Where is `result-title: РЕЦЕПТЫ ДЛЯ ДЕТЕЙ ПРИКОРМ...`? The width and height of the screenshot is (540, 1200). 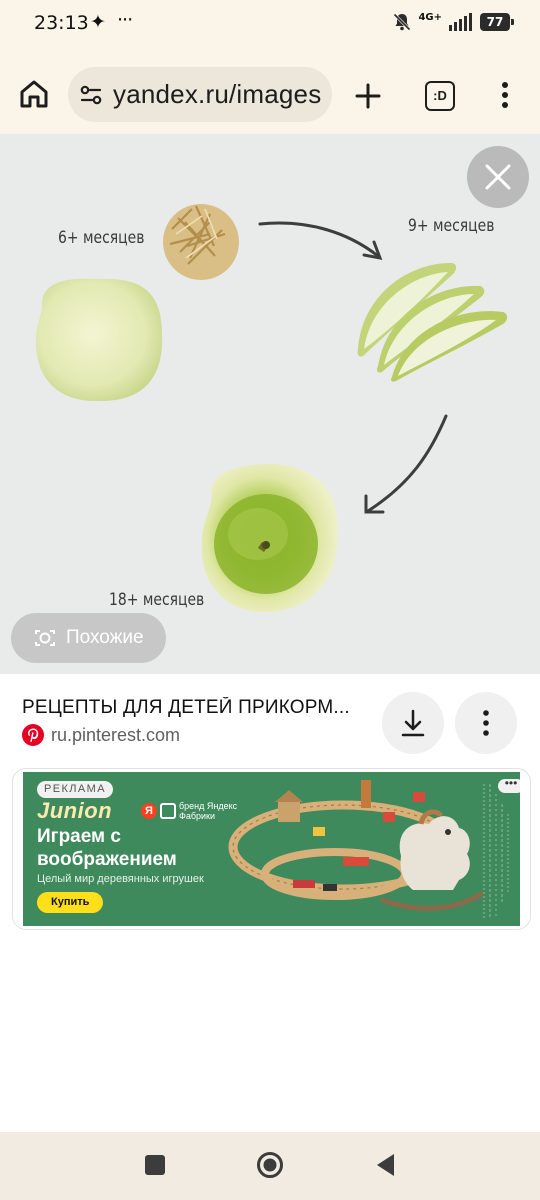 result-title: РЕЦЕПТЫ ДЛЯ ДЕТЕЙ ПРИКОРМ... is located at coordinates (192, 708).